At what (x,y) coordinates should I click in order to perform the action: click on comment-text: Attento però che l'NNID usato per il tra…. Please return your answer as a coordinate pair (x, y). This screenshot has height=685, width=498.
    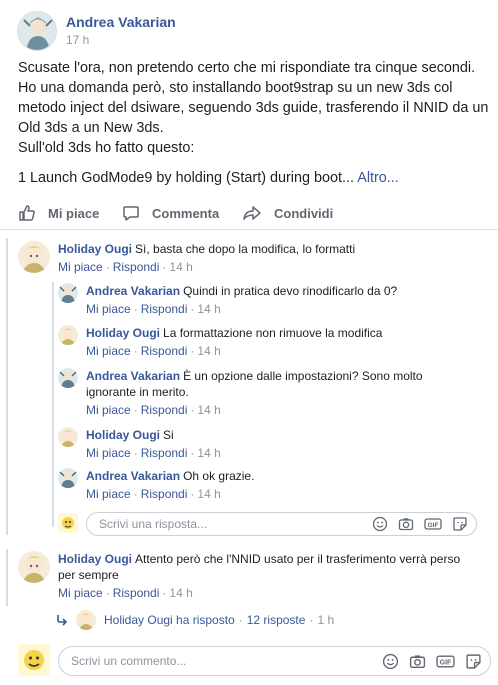
    Looking at the image, I should click on (298, 559).